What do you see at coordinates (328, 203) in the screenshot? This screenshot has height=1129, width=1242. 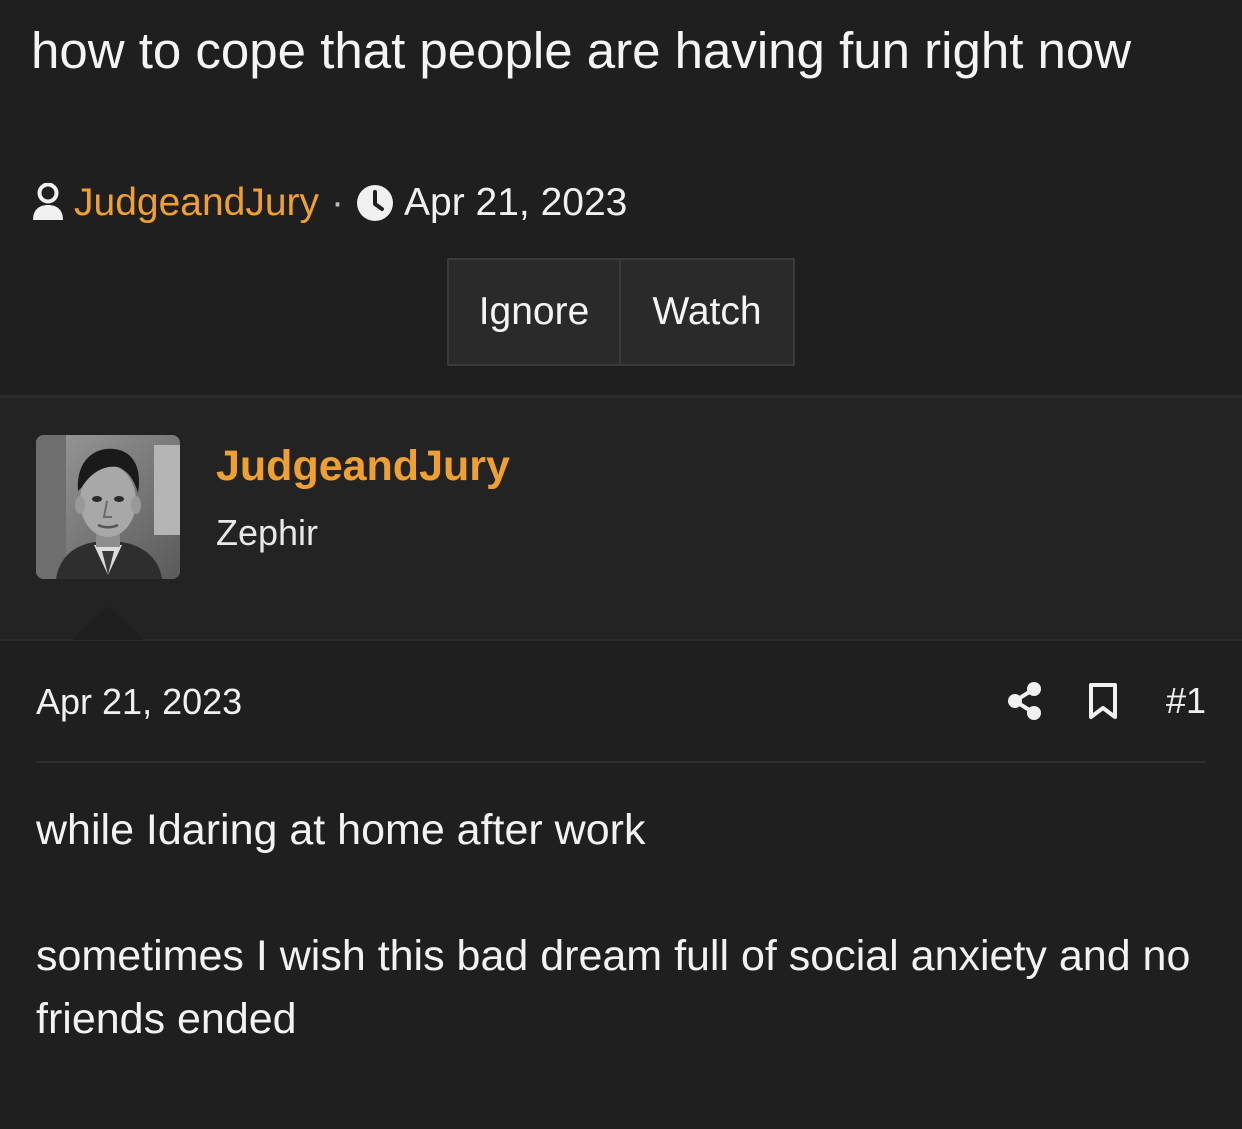 I see `thread-meta: JudgeandJury · Apr 21, 2023` at bounding box center [328, 203].